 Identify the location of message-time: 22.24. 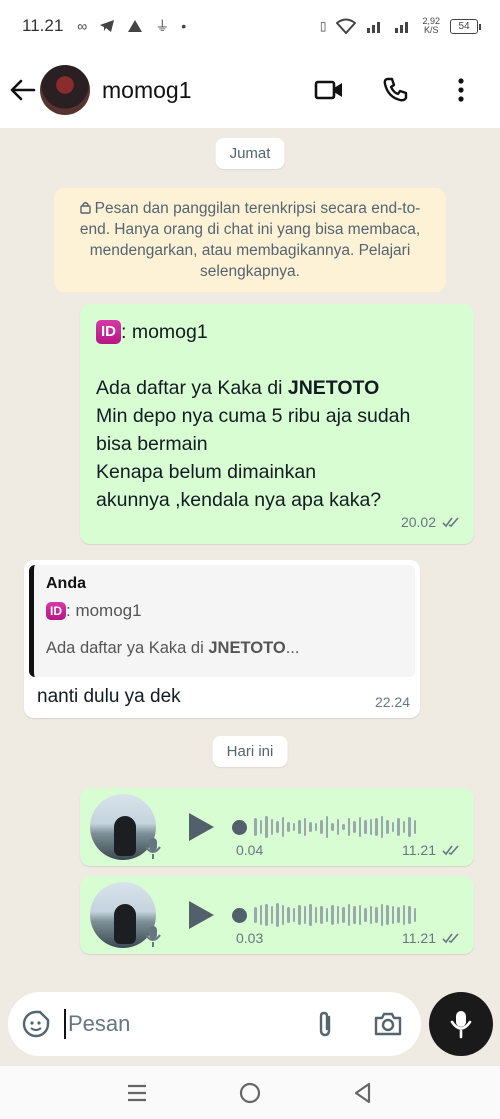
(392, 702).